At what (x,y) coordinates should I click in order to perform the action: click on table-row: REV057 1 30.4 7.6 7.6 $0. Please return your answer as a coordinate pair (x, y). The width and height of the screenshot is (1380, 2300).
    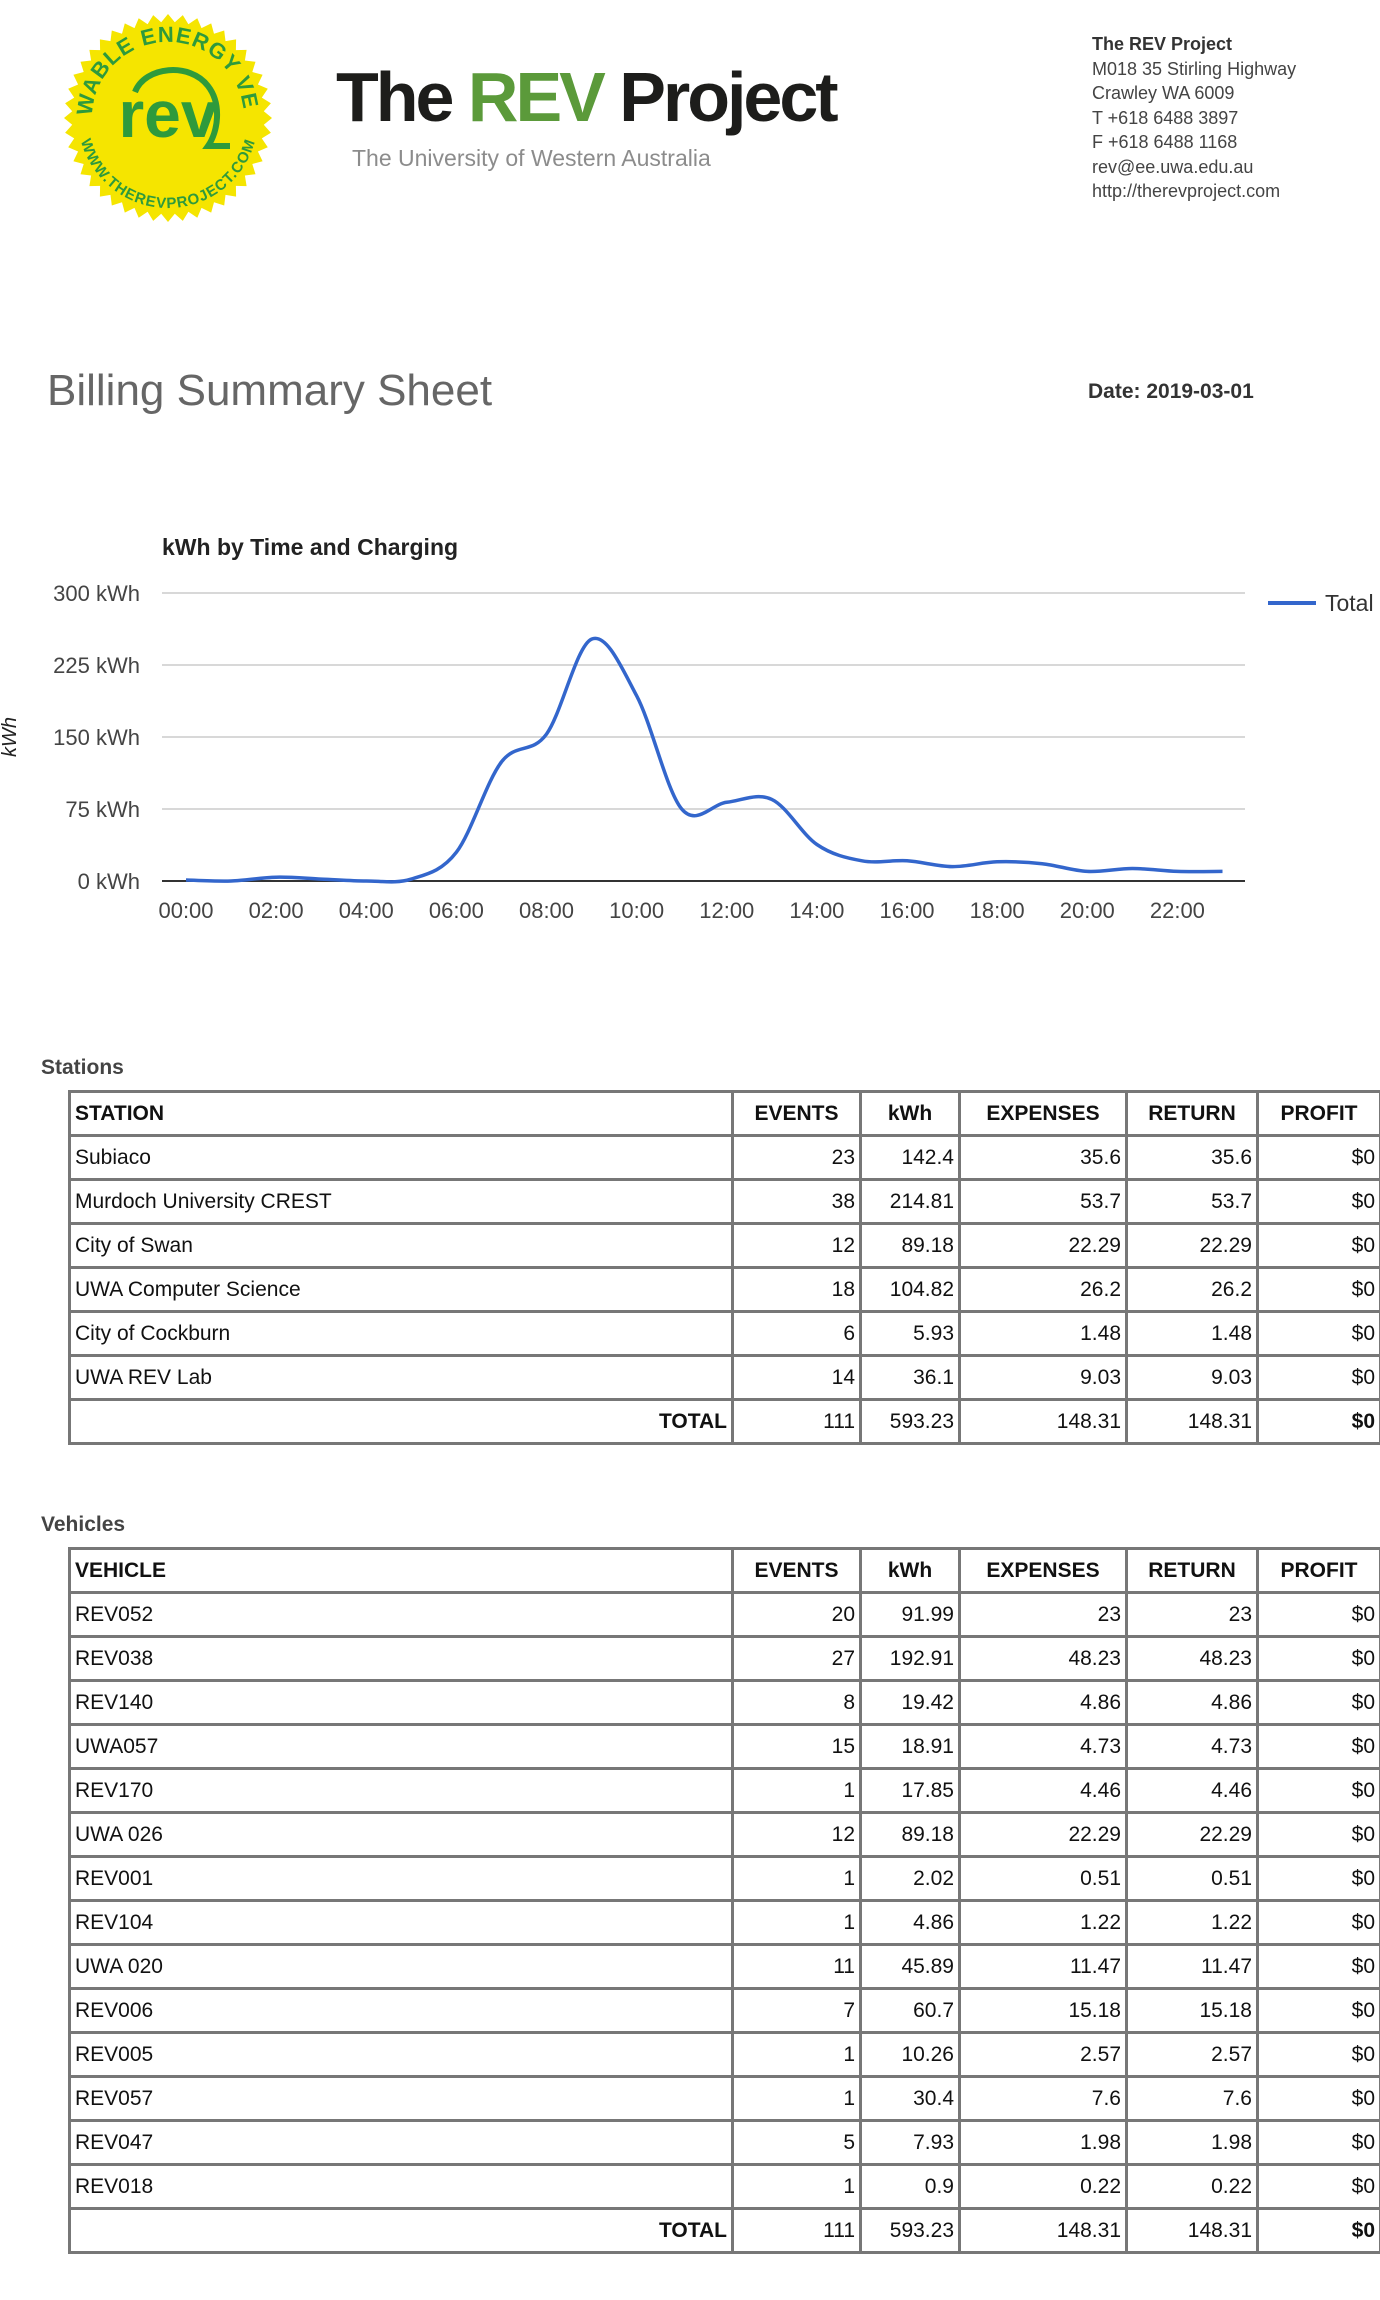
    Looking at the image, I should click on (724, 2098).